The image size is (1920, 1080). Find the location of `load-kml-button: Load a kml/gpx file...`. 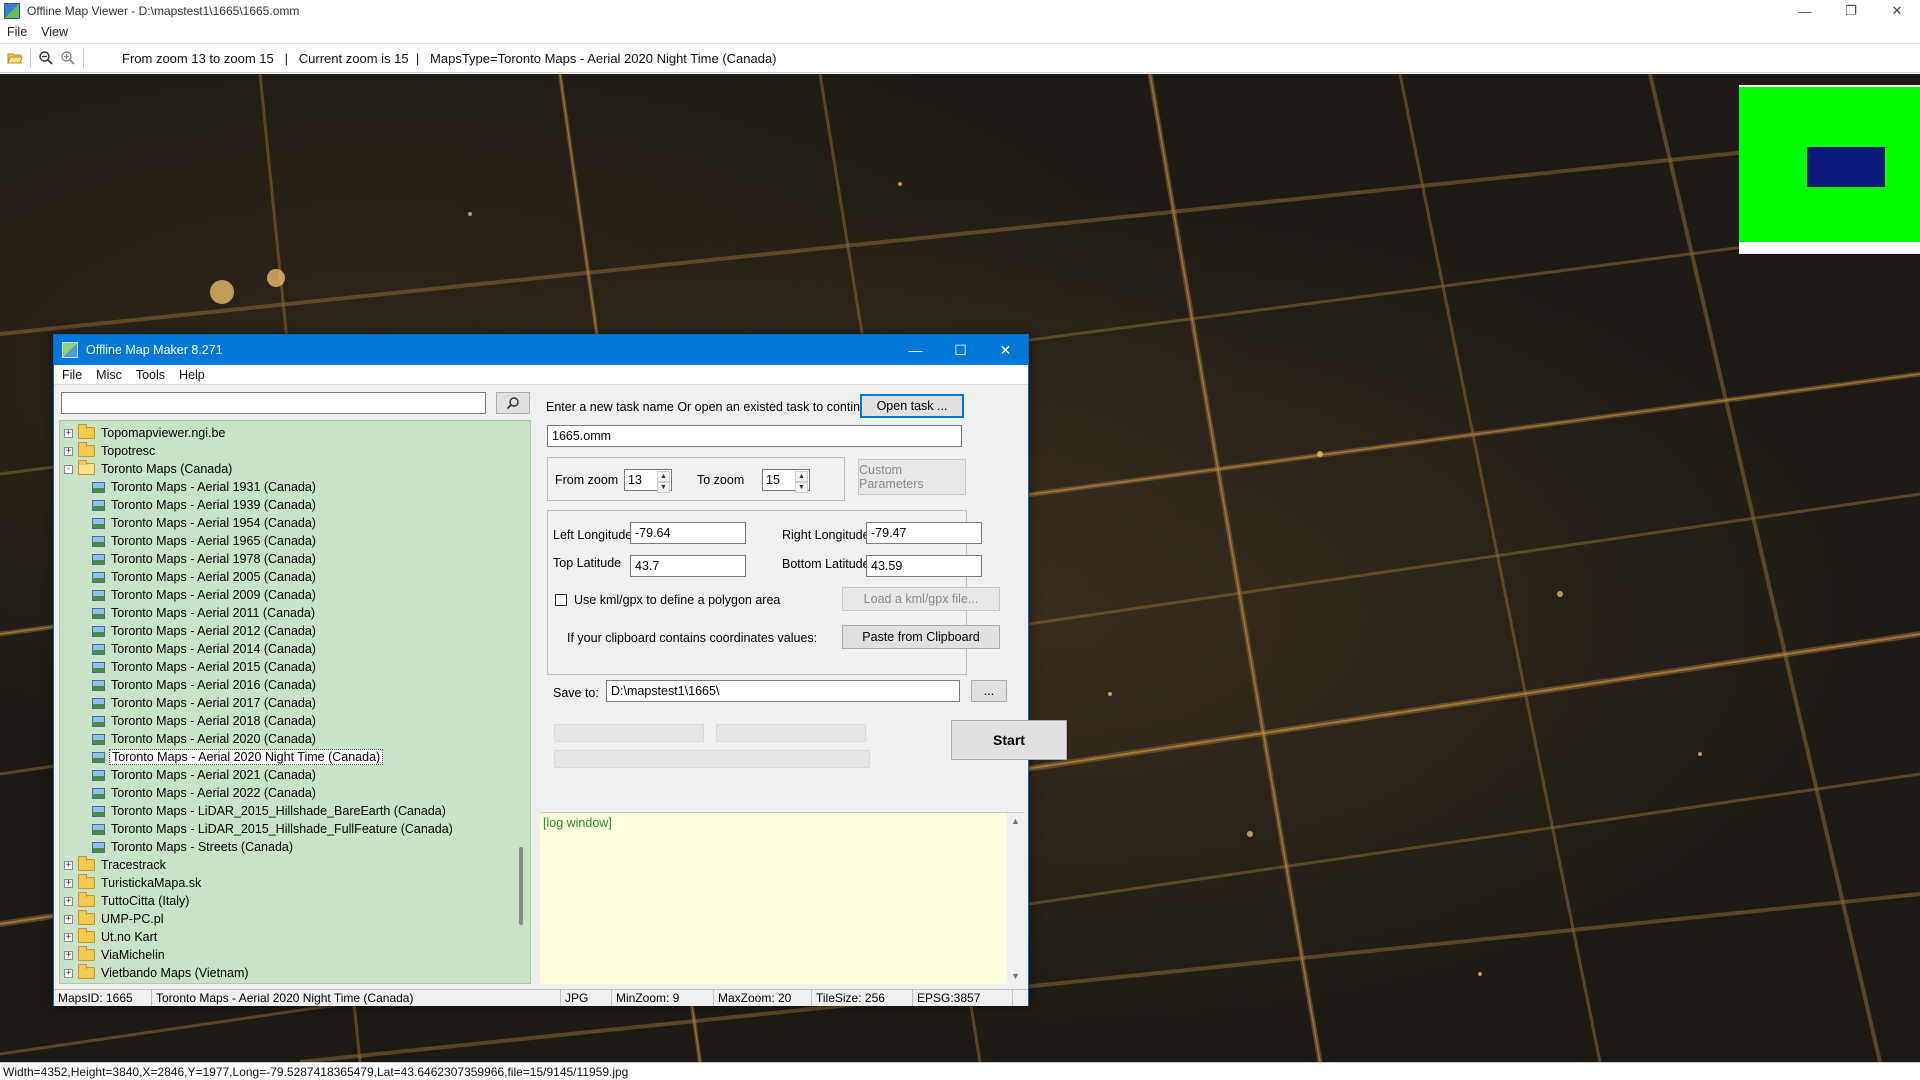

load-kml-button: Load a kml/gpx file... is located at coordinates (921, 599).